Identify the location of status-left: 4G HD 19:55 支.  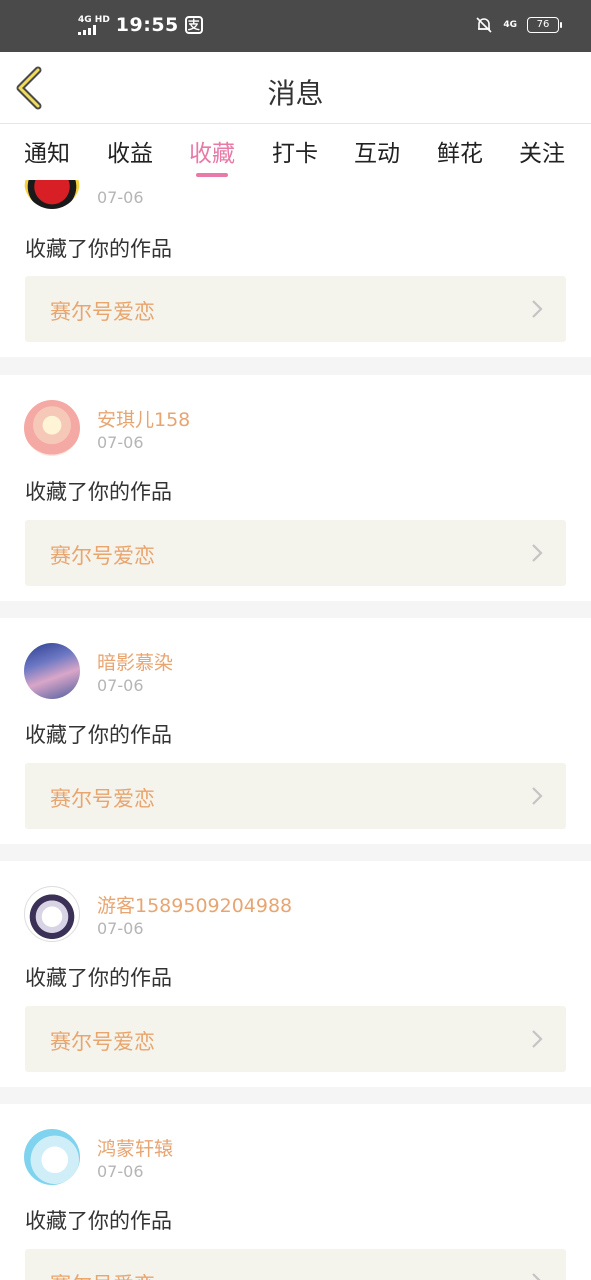
(140, 25).